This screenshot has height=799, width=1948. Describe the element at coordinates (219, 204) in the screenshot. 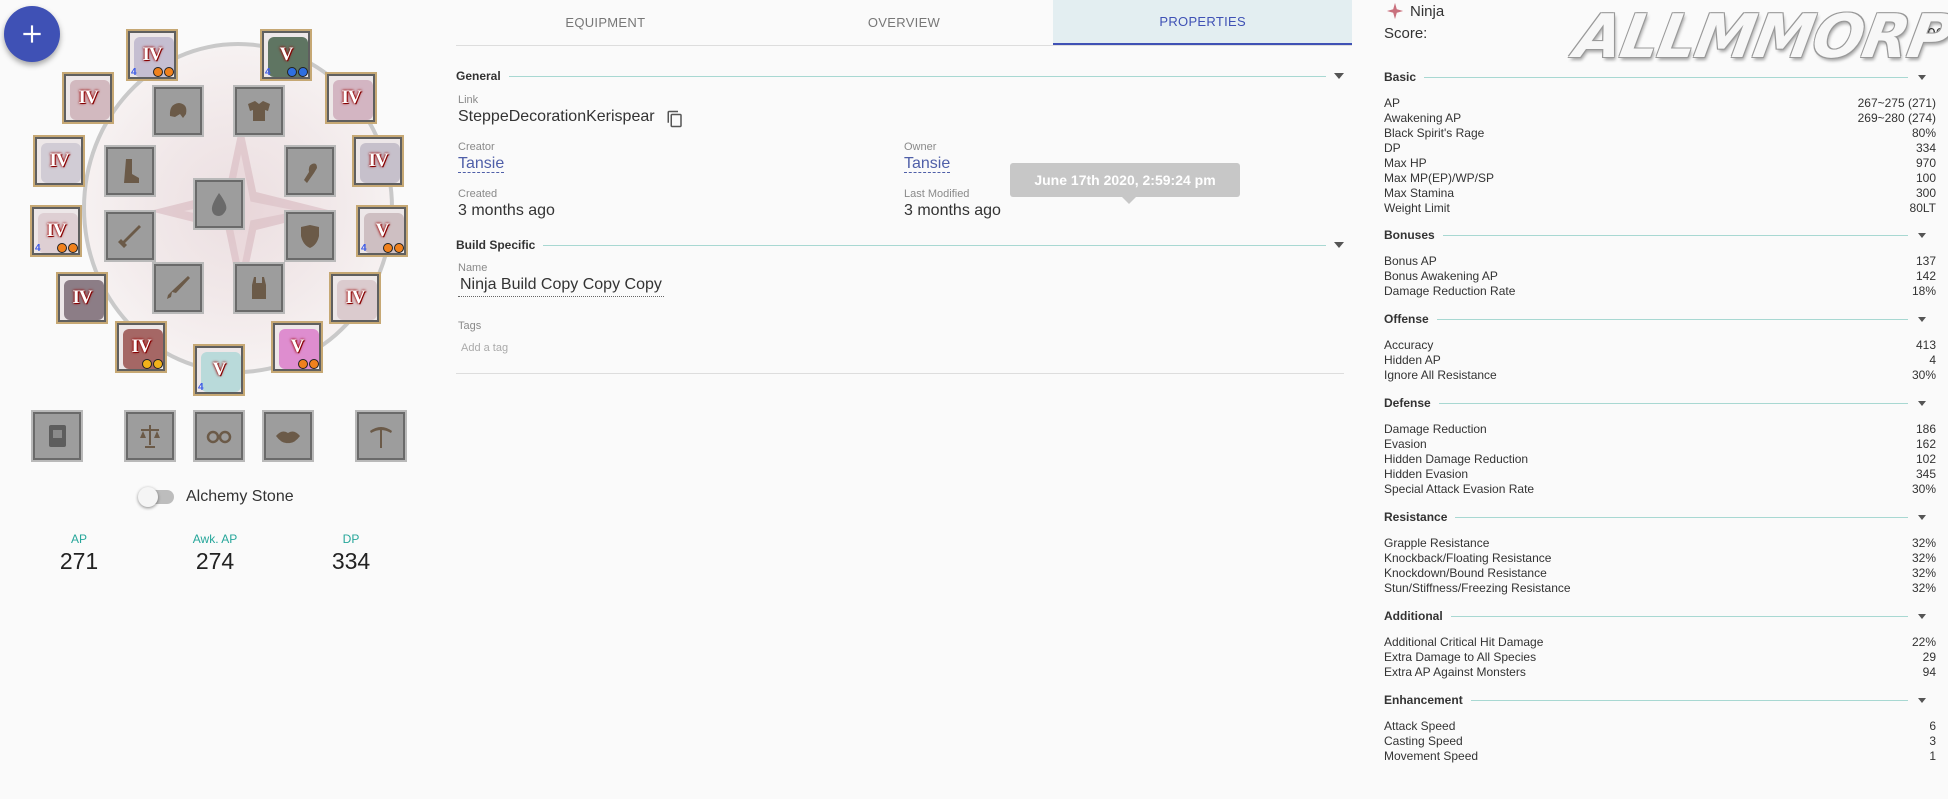

I see `main-weapon-slot` at that location.